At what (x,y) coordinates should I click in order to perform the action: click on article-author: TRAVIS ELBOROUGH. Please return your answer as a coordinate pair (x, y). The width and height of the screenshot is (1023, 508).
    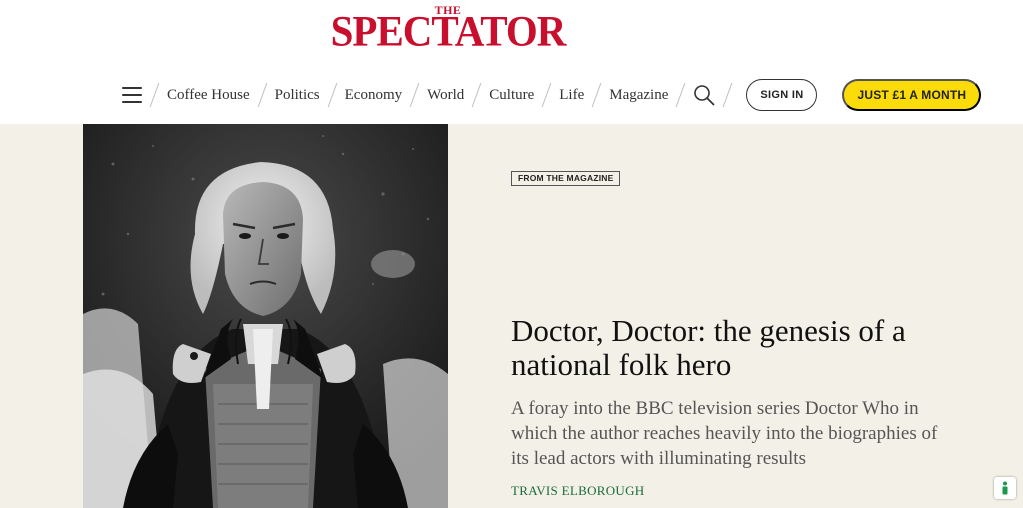
    Looking at the image, I should click on (578, 491).